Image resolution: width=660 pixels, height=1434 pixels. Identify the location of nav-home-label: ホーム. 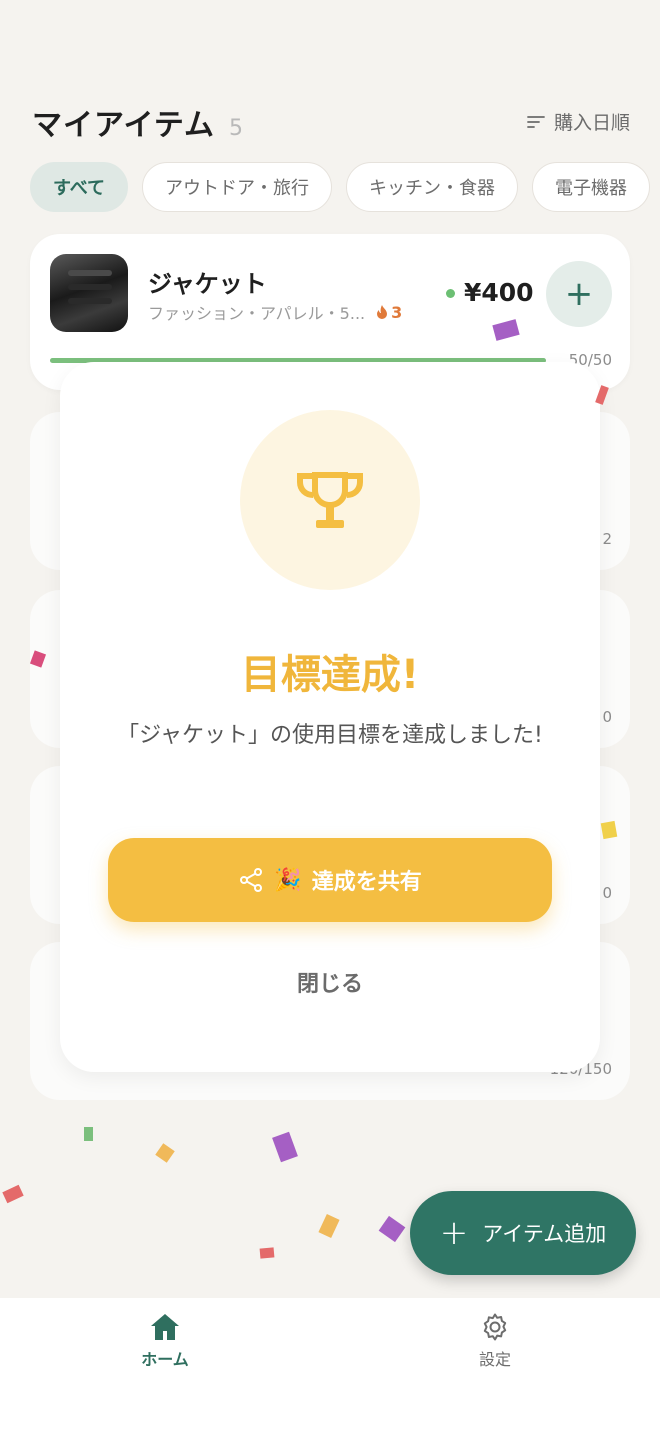
(165, 1359).